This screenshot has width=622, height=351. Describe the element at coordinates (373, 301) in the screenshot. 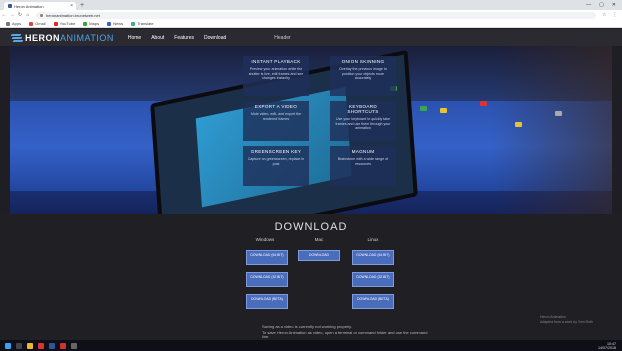

I see `download-linux-beta-button: DOWNLOAD (BETA)` at that location.